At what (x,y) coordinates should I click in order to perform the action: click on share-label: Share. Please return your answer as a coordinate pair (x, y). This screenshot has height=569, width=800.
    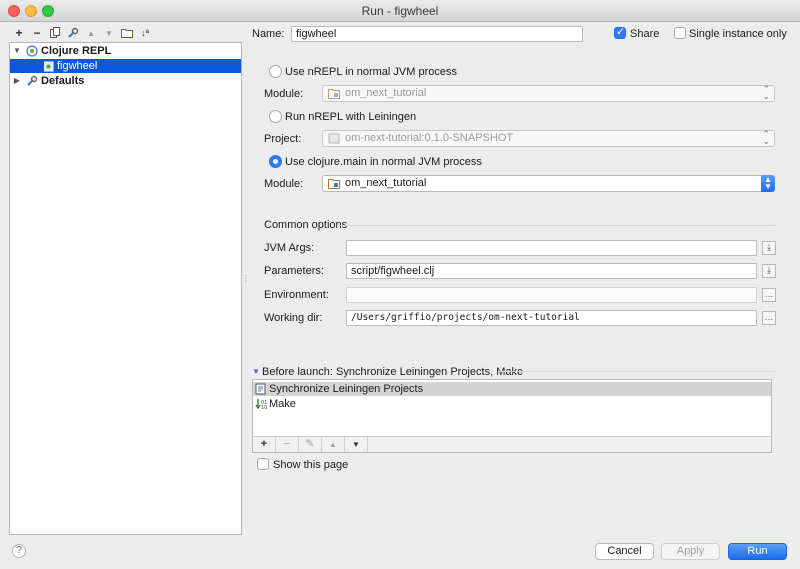
    Looking at the image, I should click on (645, 34).